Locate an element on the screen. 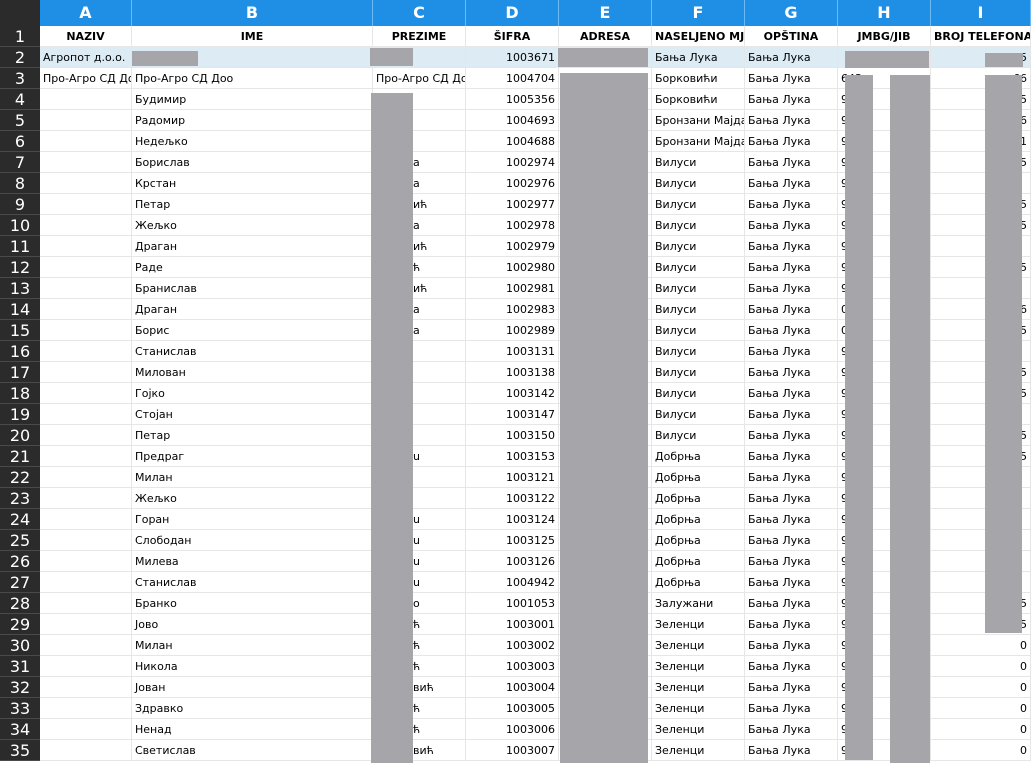 Image resolution: width=1031 pixels, height=763 pixels. row-header-28: 28 is located at coordinates (20, 603).